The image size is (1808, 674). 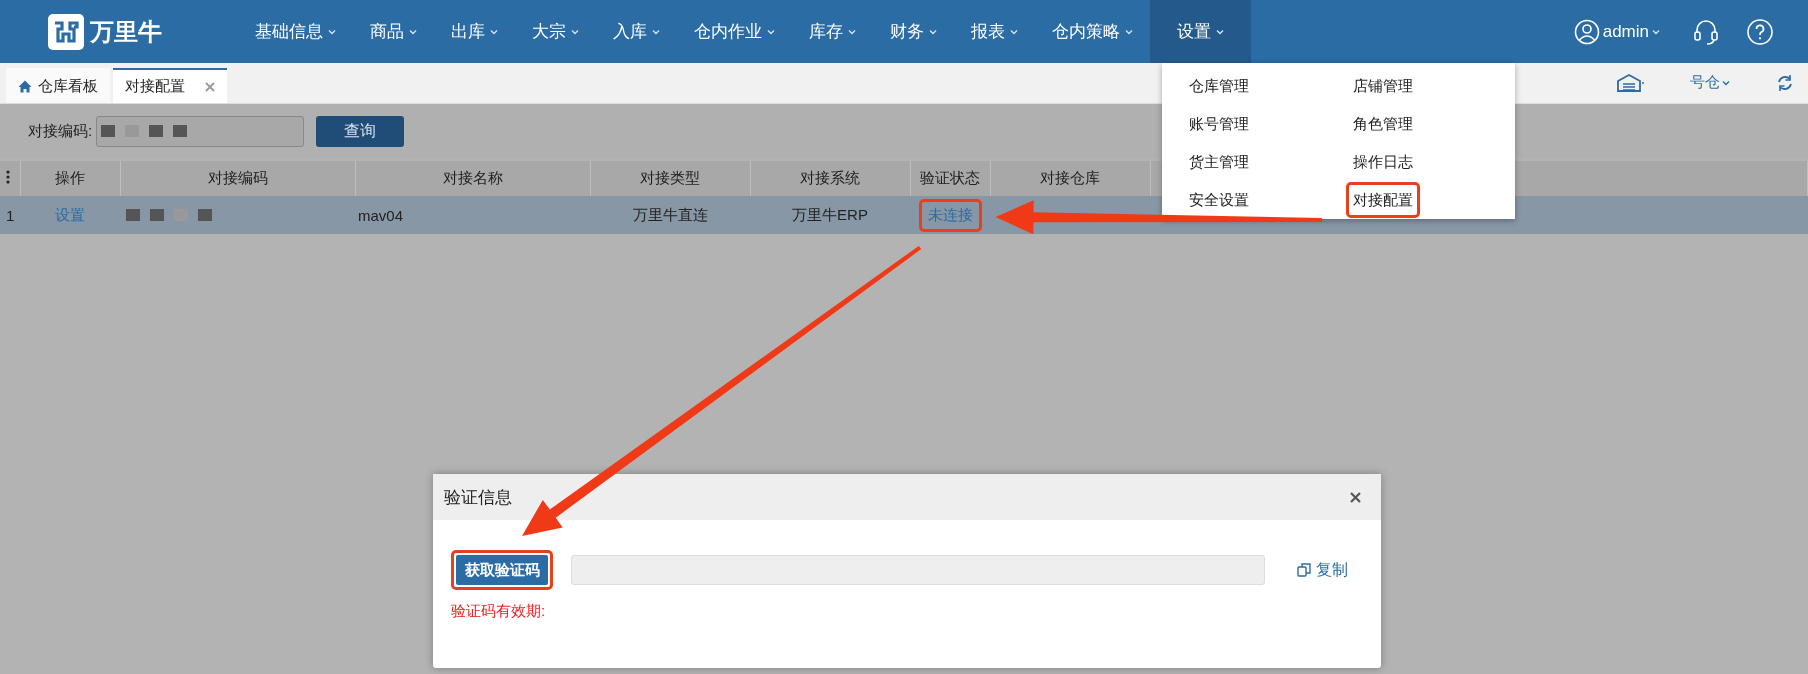 I want to click on headset-icon, so click(x=1706, y=31).